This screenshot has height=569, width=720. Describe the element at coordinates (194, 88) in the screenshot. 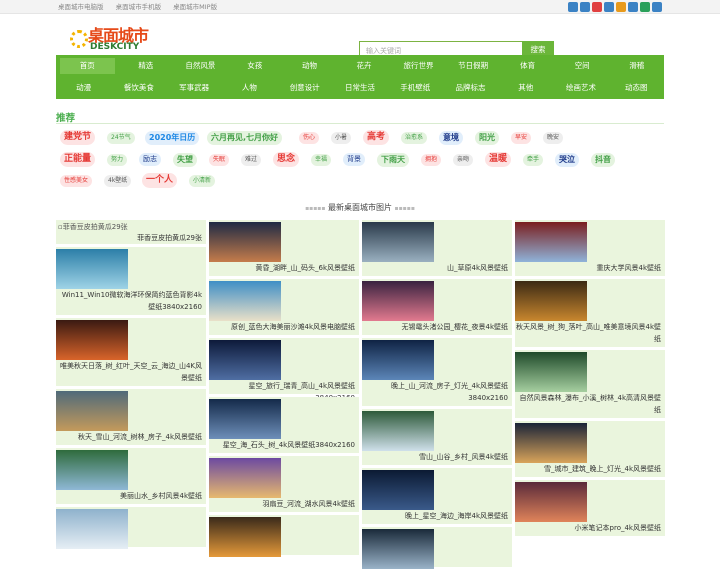

I see `nav-item: 军事武器` at that location.